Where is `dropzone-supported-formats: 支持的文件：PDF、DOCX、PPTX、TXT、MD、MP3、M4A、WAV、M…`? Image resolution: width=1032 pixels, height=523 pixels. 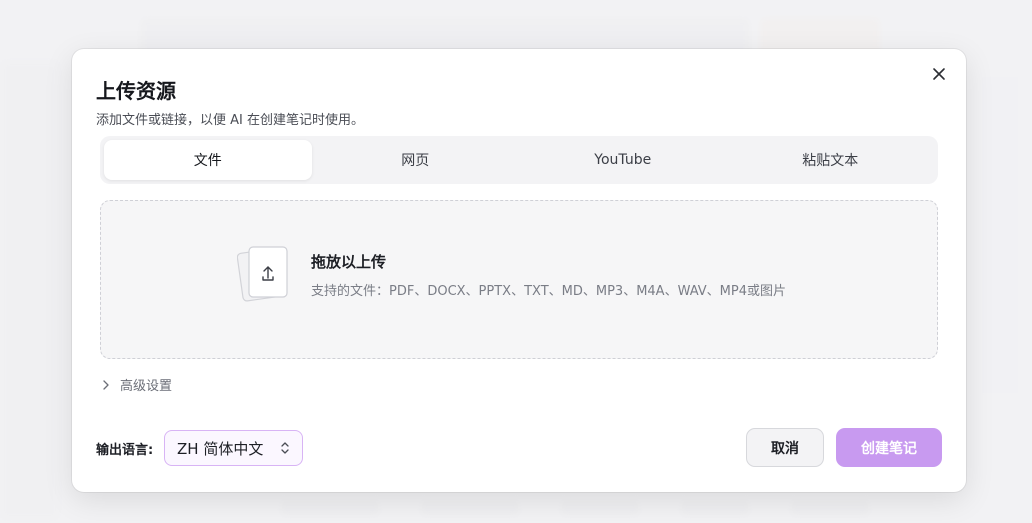 dropzone-supported-formats: 支持的文件：PDF、DOCX、PPTX、TXT、MD、MP3、M4A、WAV、M… is located at coordinates (548, 291).